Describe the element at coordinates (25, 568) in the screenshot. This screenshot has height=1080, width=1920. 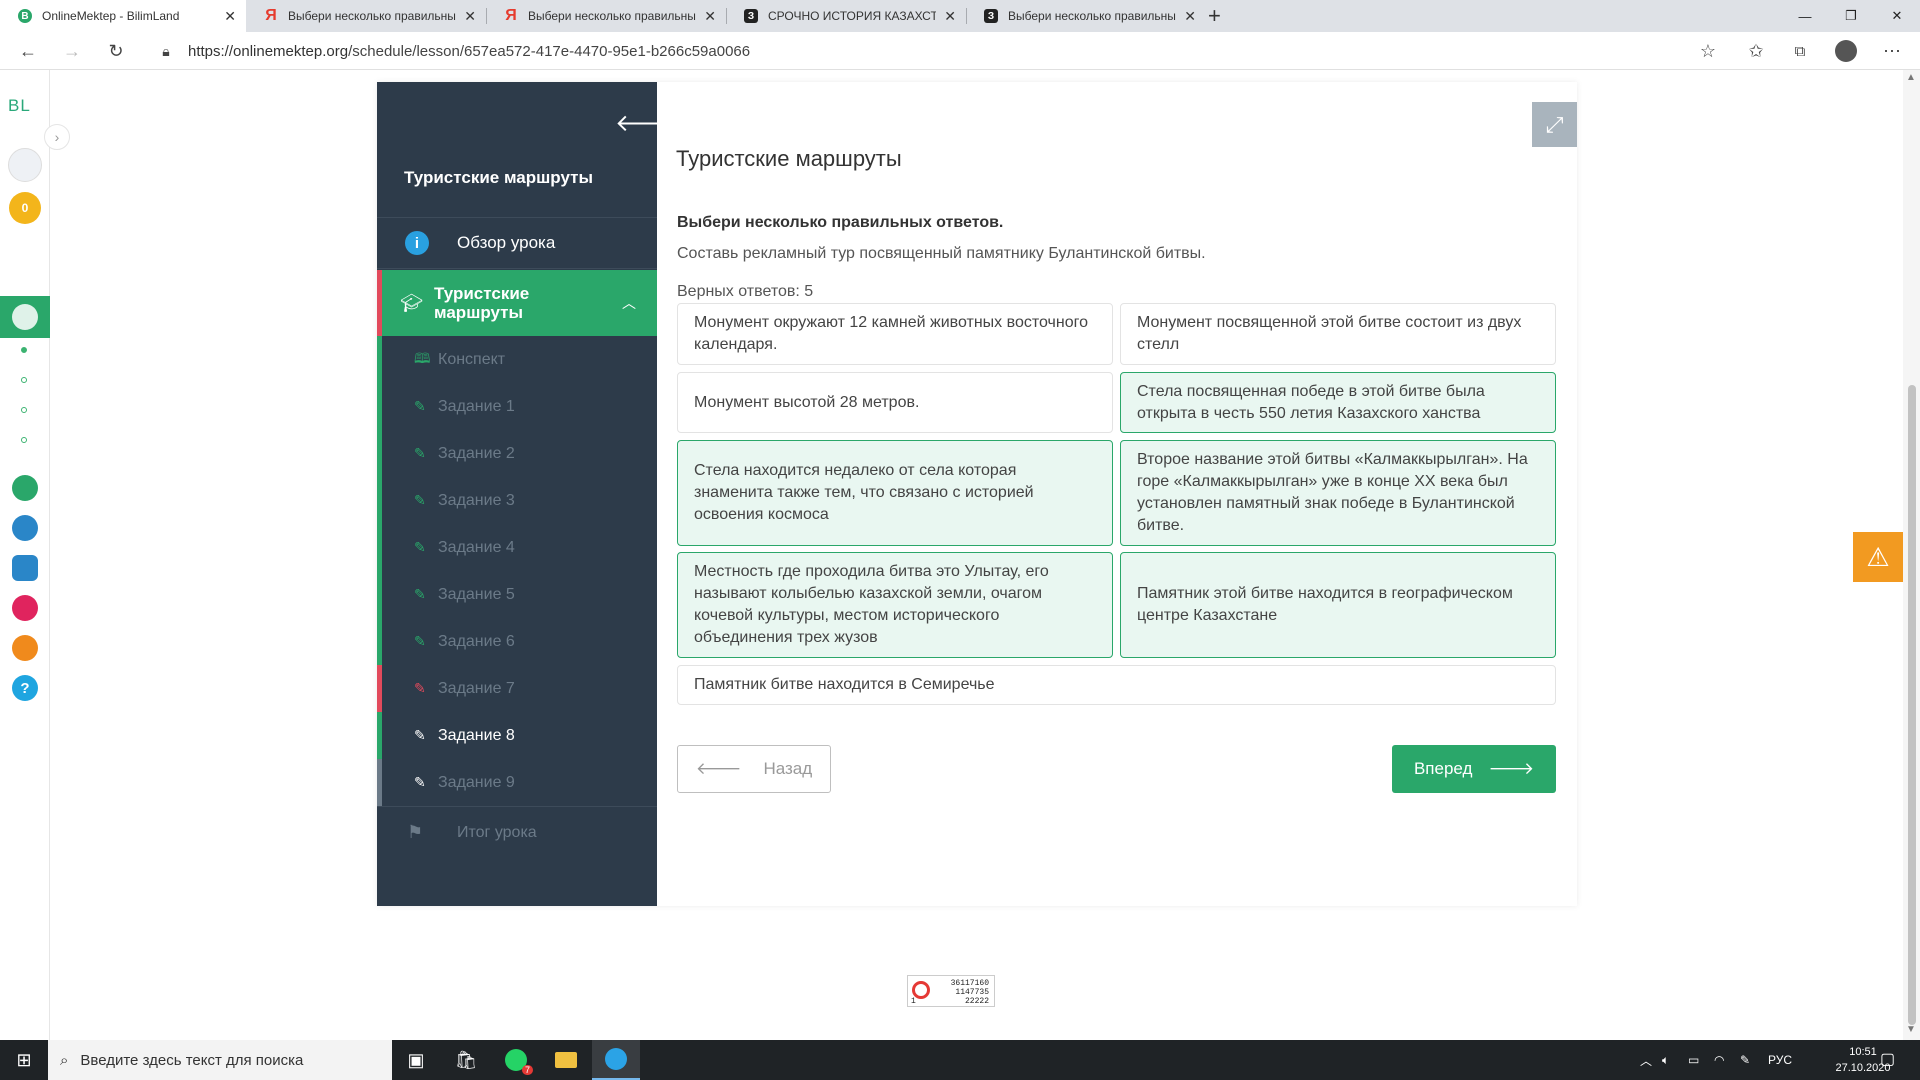
I see `checklist-app-icon` at that location.